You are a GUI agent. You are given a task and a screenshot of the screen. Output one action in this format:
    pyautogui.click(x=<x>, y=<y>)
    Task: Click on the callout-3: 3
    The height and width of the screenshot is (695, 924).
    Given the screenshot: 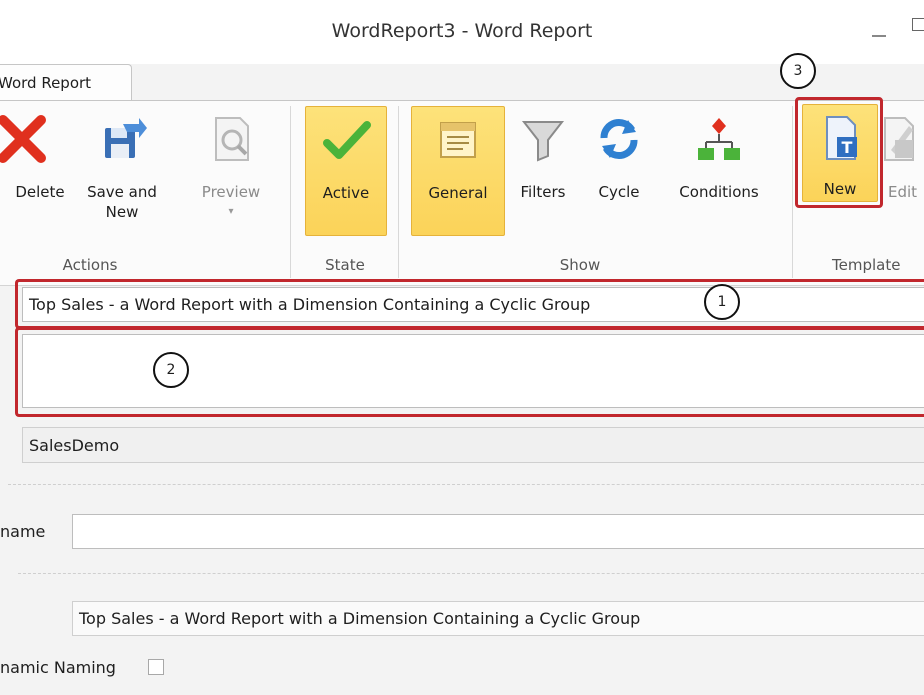 What is the action you would take?
    pyautogui.click(x=798, y=71)
    